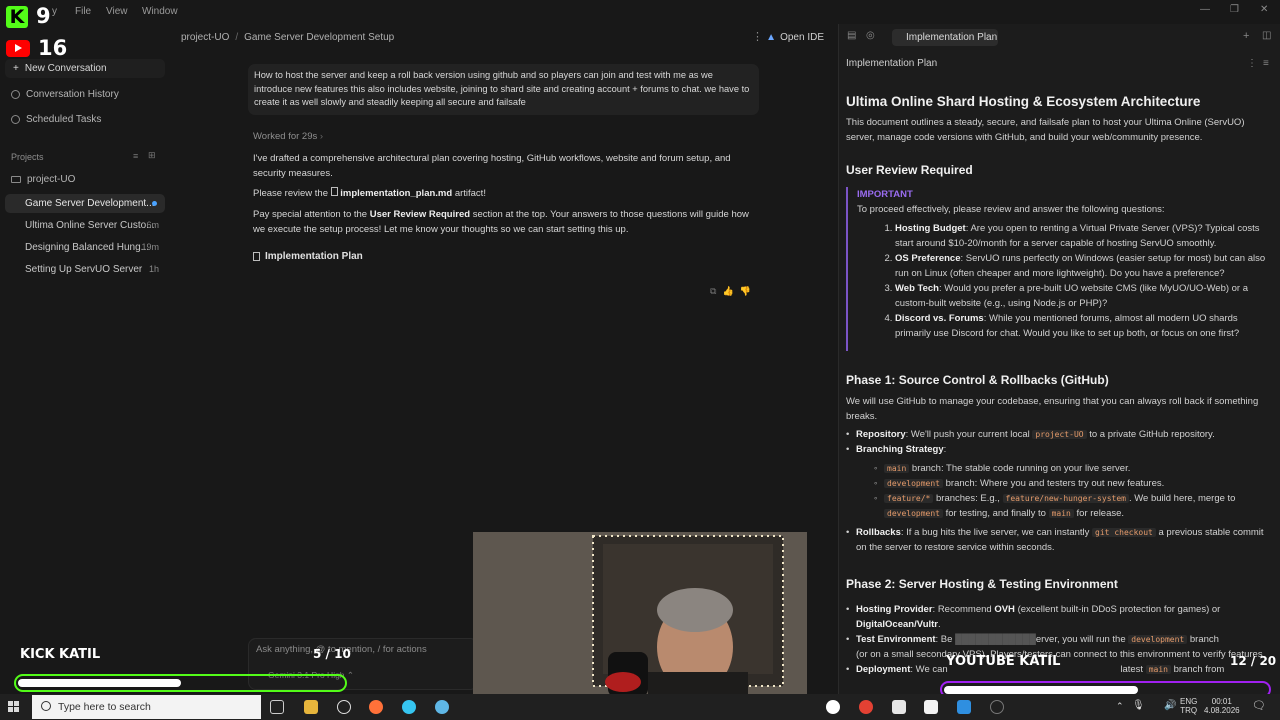 The width and height of the screenshot is (1280, 720). I want to click on bullet-label: Deployment, so click(883, 669).